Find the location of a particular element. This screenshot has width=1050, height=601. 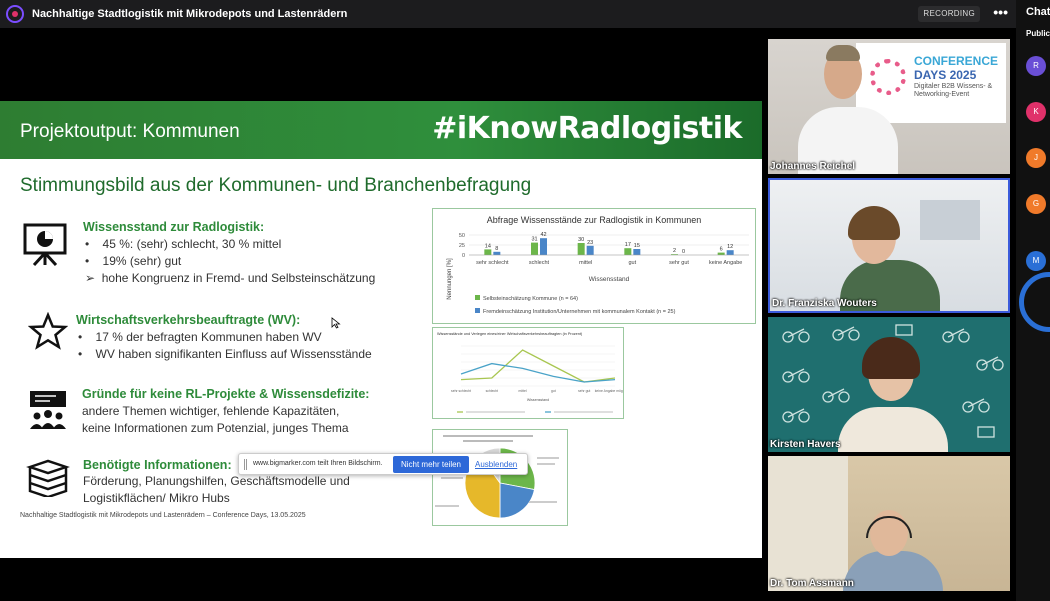

stop-sharing-button: Nicht mehr teilen is located at coordinates (431, 464).